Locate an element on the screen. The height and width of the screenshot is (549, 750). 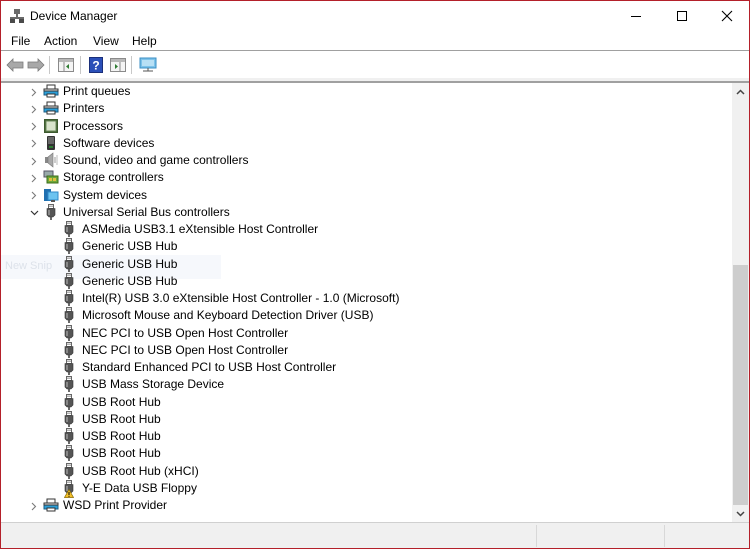
close-button is located at coordinates (727, 16).